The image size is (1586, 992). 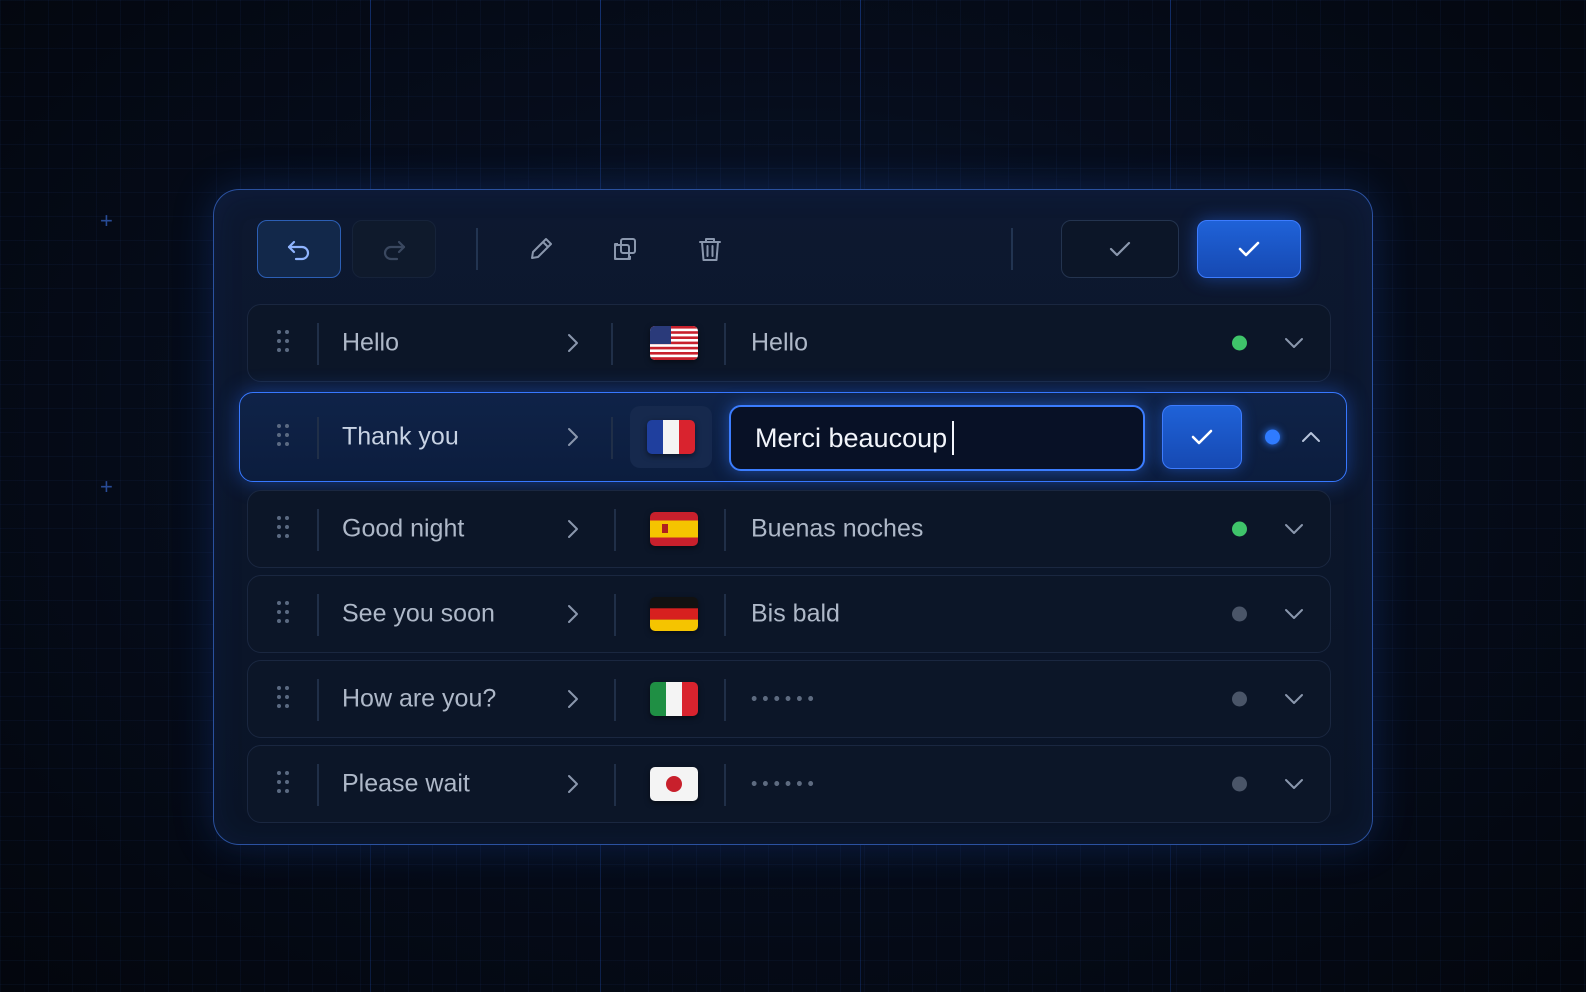 I want to click on source-text: How are you?, so click(x=419, y=698).